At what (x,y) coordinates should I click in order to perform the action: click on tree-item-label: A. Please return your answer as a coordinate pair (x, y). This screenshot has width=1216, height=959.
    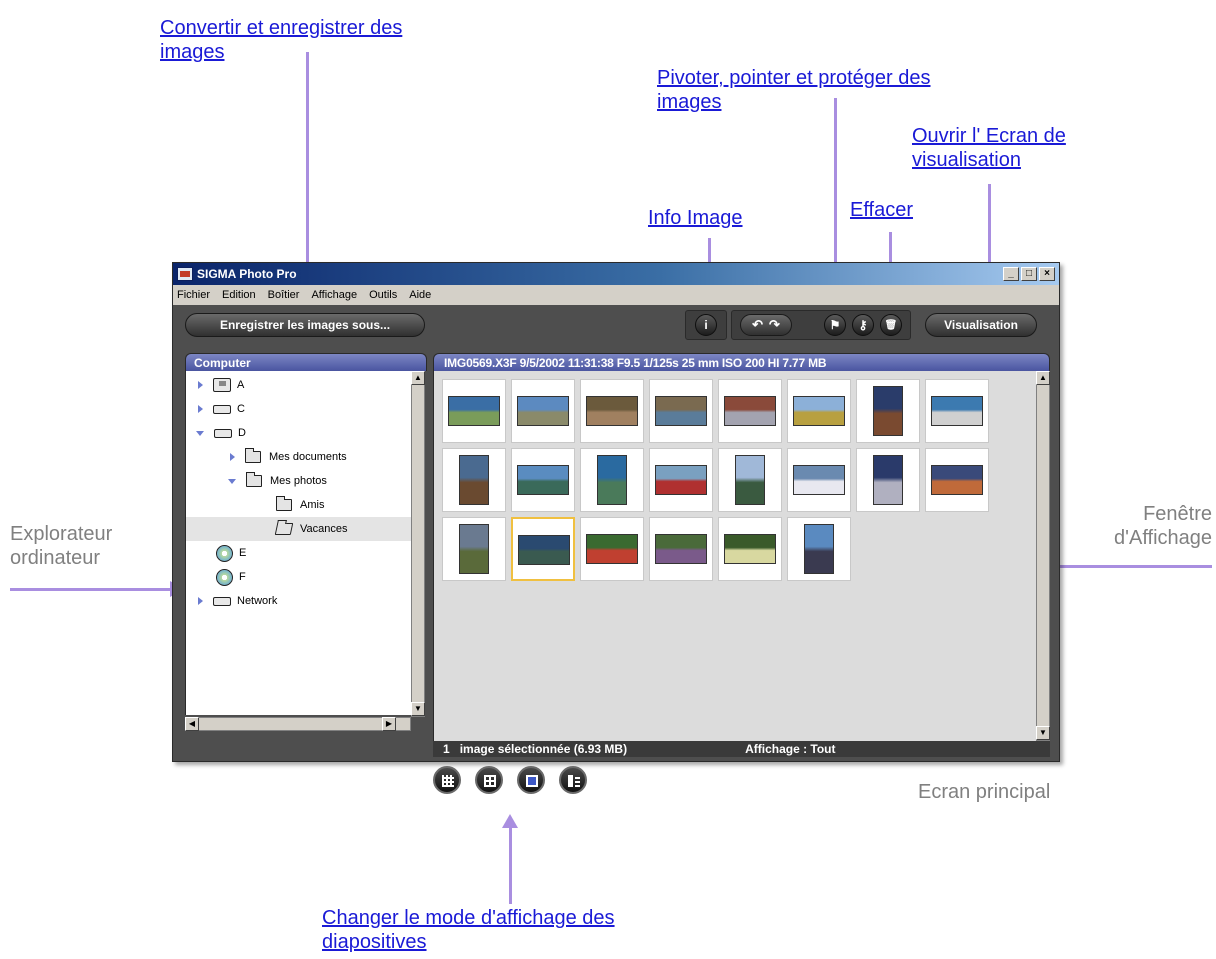
    Looking at the image, I should click on (241, 385).